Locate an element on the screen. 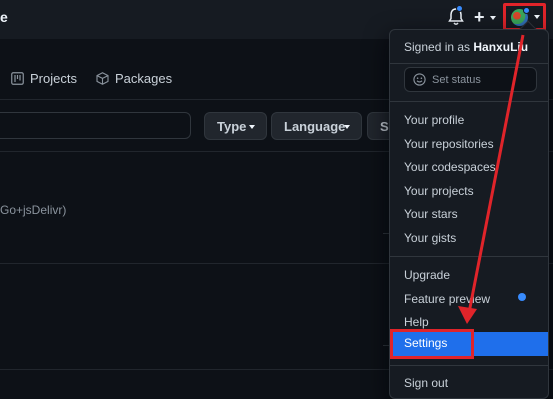  smiley-icon is located at coordinates (419, 79).